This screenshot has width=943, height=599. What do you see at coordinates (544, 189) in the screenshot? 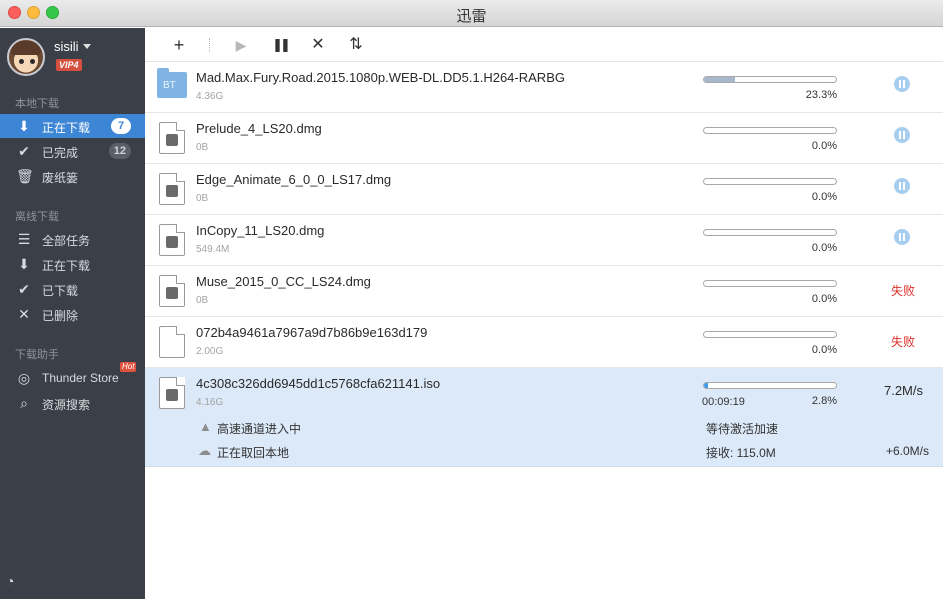
I see `download-row: Edge_Animate_6_0_0_LS17.dmg 0B 0.0%` at bounding box center [544, 189].